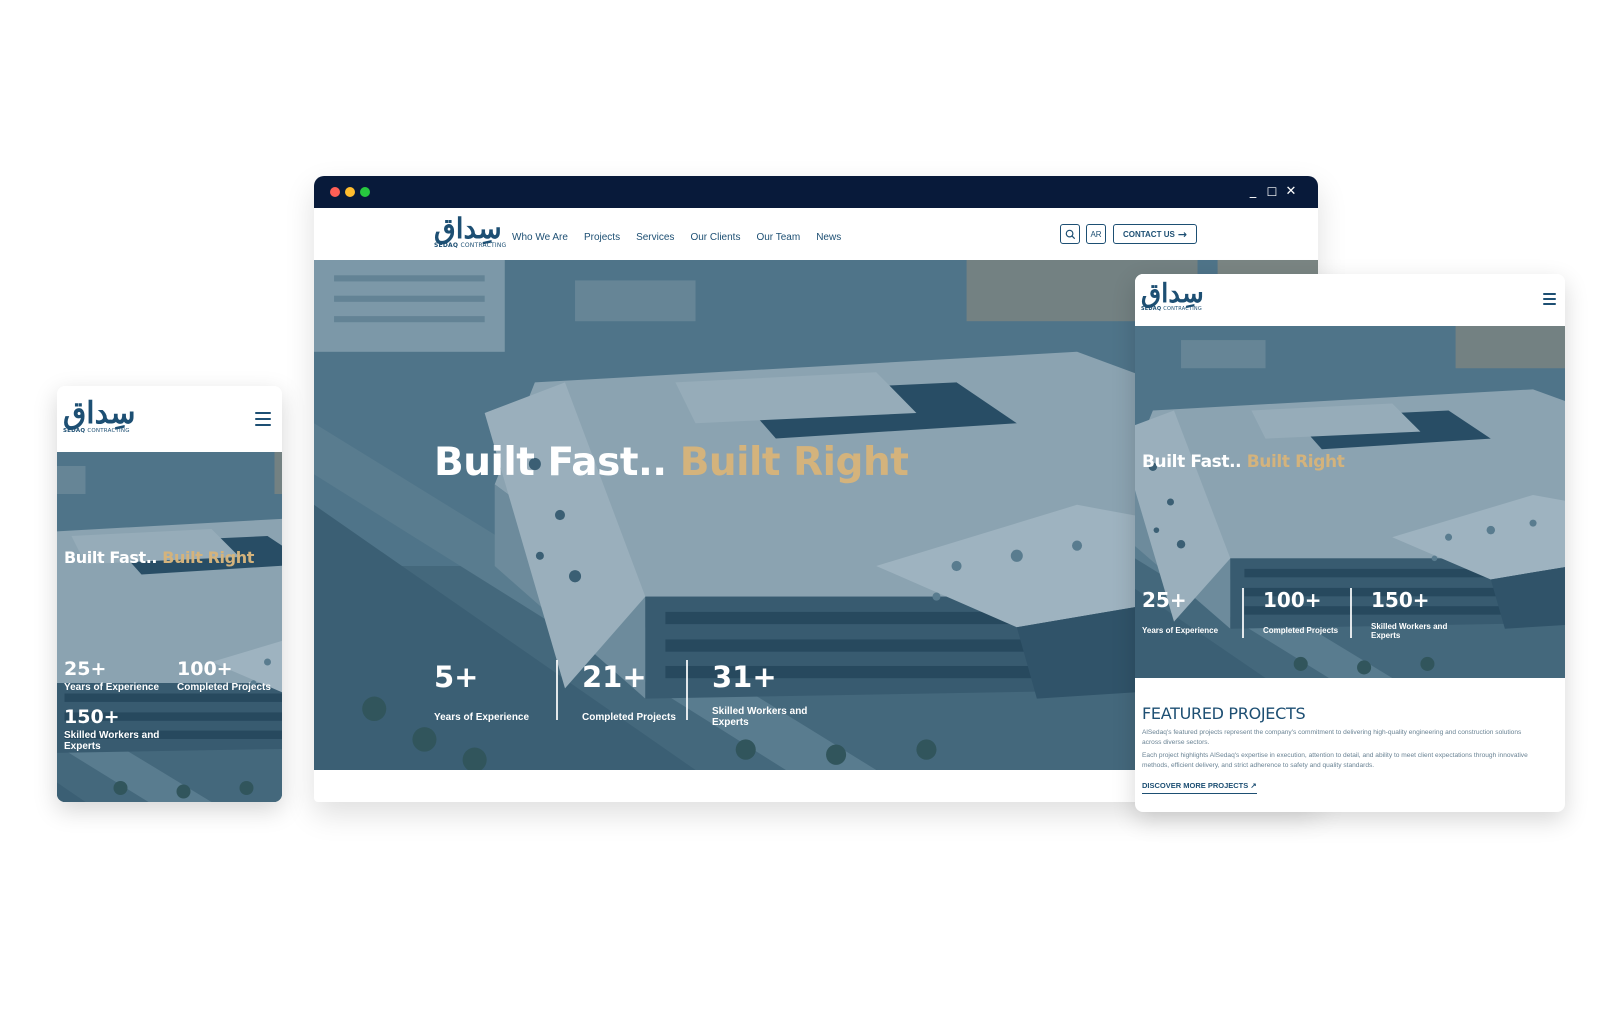 Image resolution: width=1620 pixels, height=1027 pixels. Describe the element at coordinates (1253, 192) in the screenshot. I see `minimize-icon: _` at that location.